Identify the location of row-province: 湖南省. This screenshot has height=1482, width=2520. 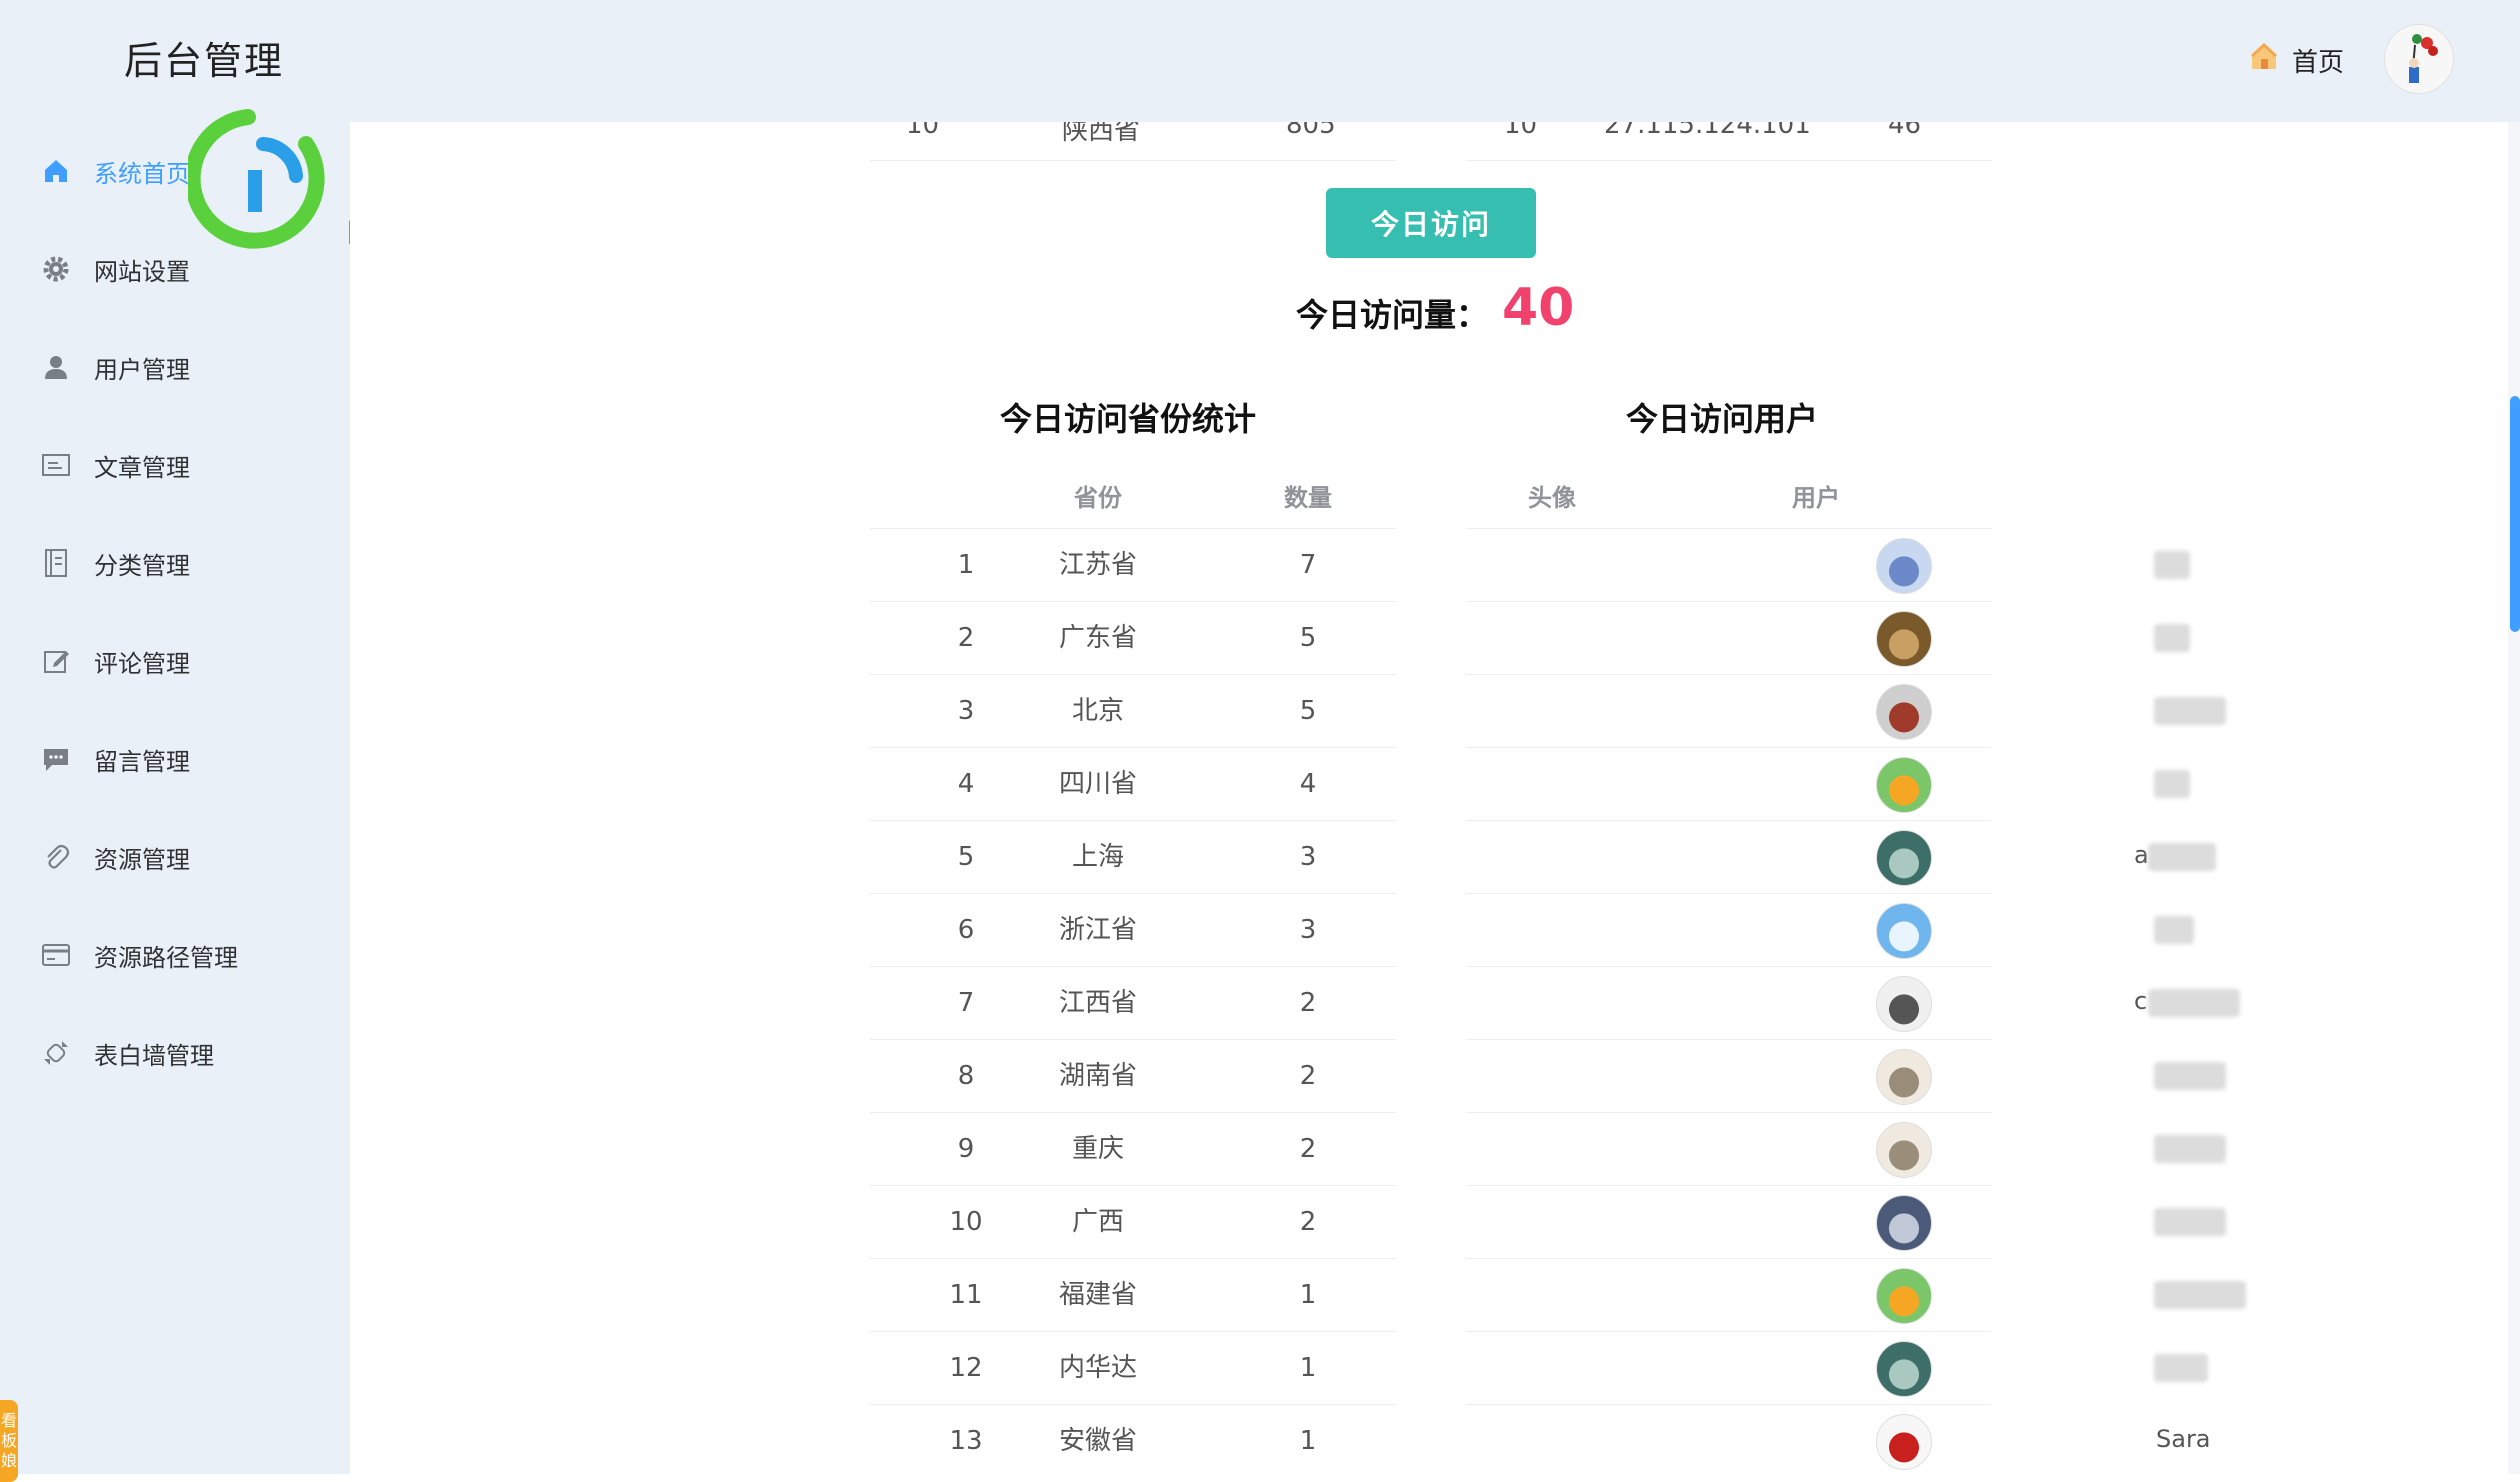
(1097, 1076).